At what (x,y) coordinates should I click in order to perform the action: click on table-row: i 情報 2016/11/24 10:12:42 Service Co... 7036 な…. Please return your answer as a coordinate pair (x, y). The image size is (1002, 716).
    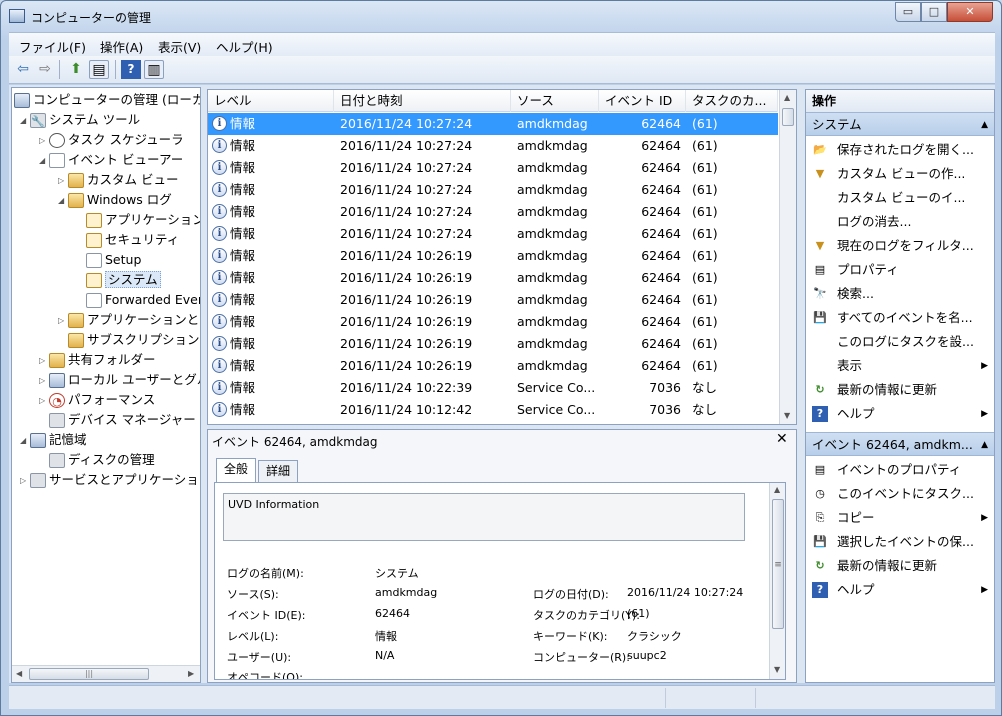
    Looking at the image, I should click on (493, 410).